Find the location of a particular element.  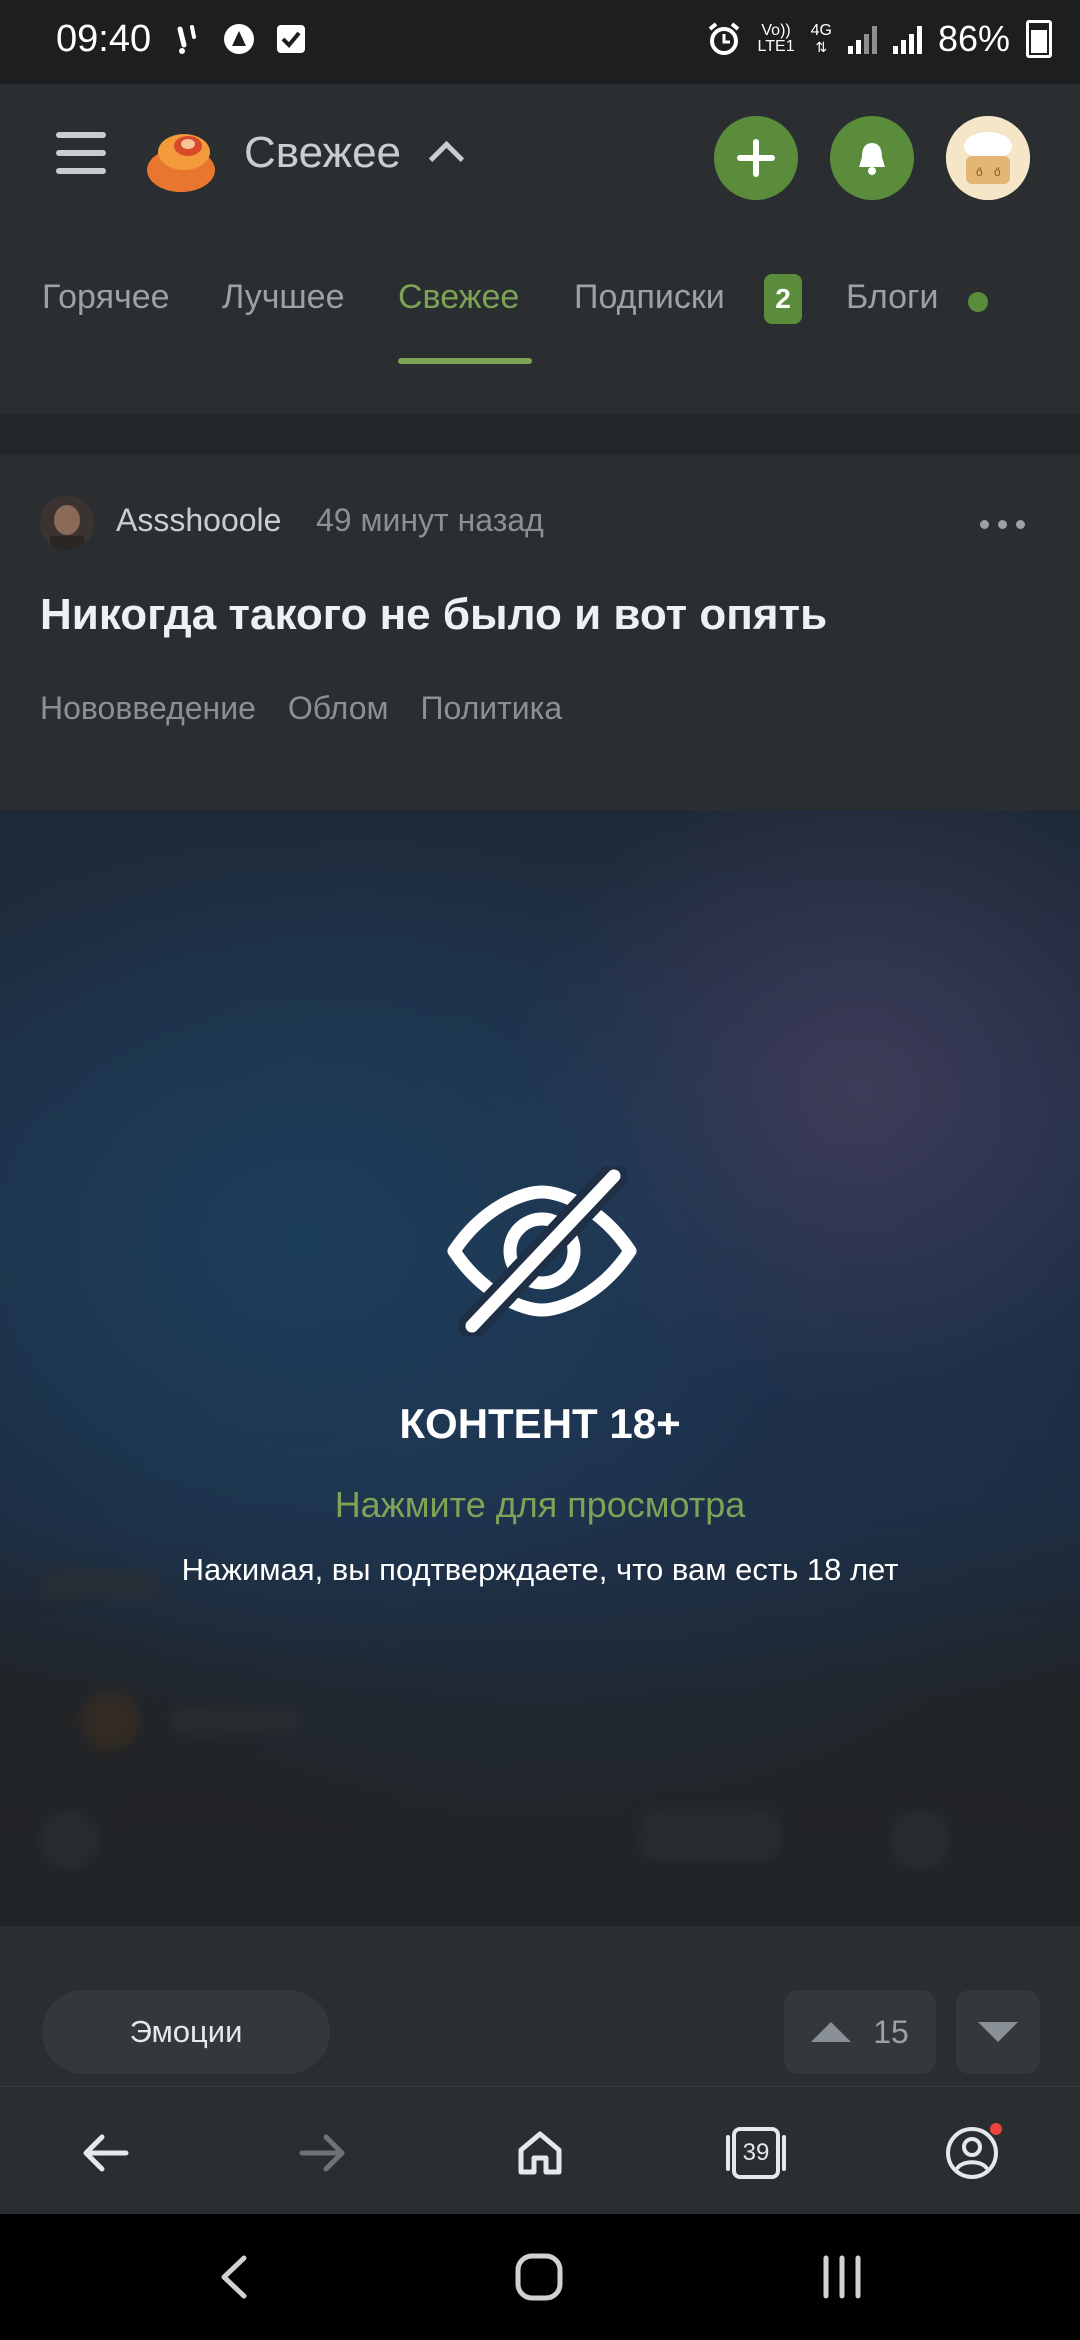

feed-title: Свежее is located at coordinates (322, 153).